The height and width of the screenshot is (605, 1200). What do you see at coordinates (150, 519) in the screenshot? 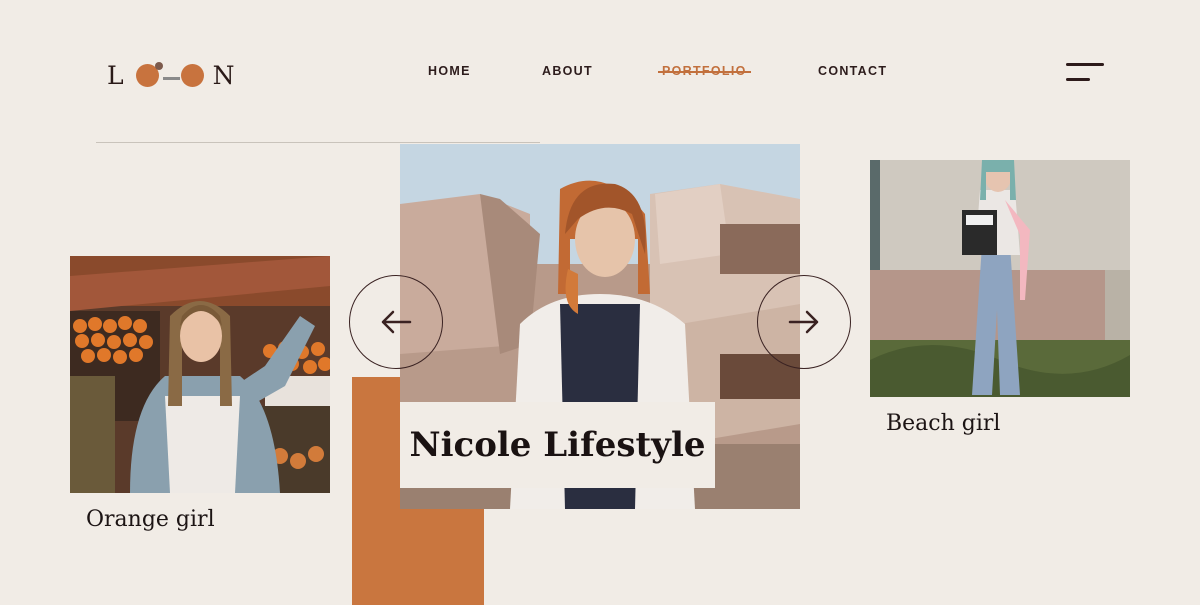
I see `slide-prev-caption: Orange girl` at bounding box center [150, 519].